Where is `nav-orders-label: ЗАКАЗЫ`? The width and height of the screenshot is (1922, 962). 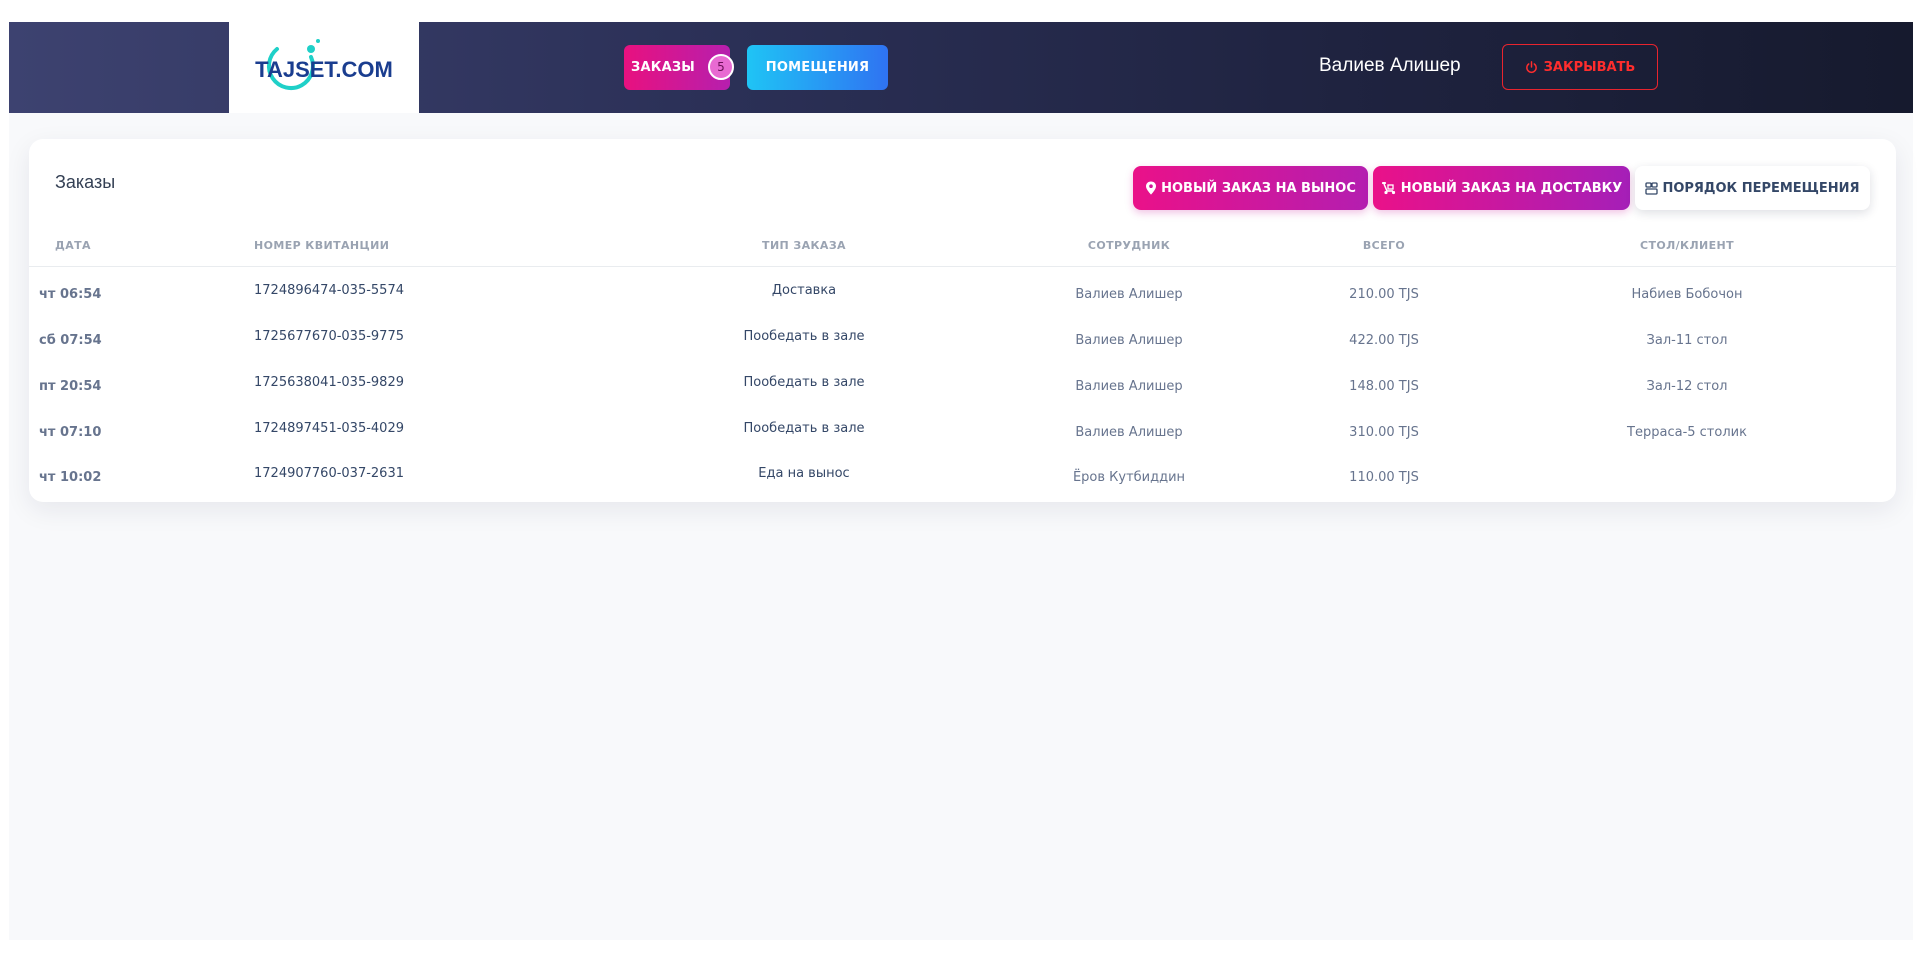
nav-orders-label: ЗАКАЗЫ is located at coordinates (663, 67).